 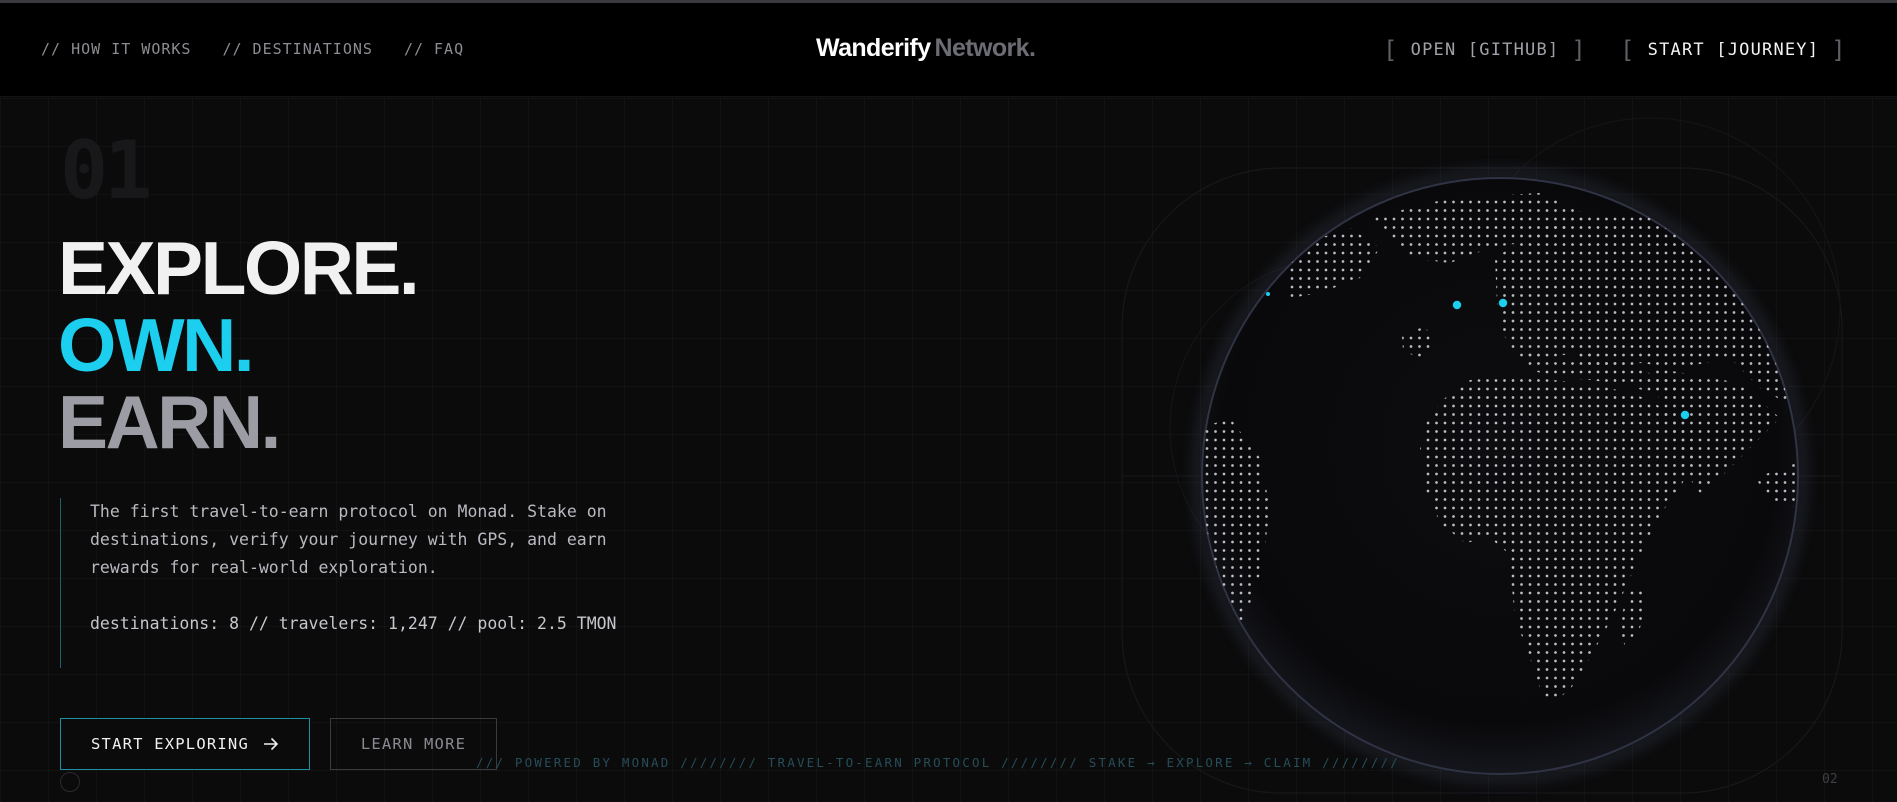 I want to click on headline-explore: EXPLORE., so click(x=239, y=268).